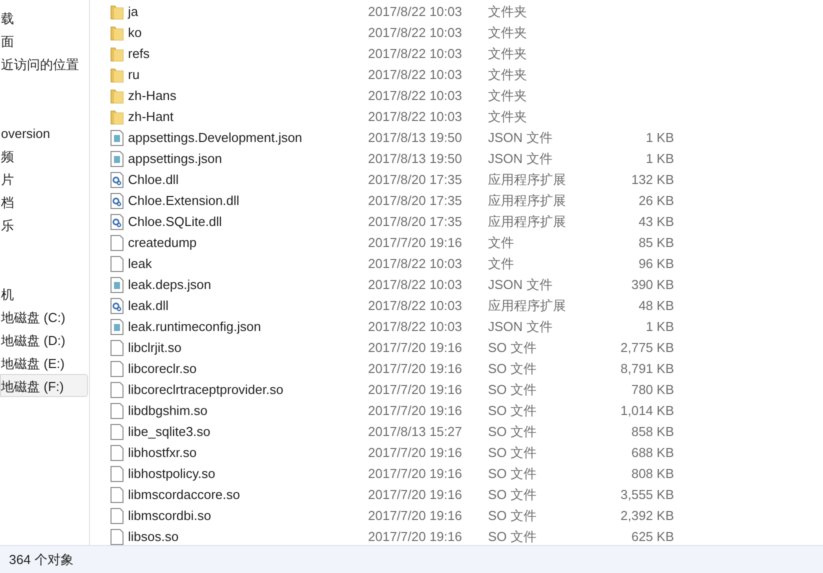 Image resolution: width=823 pixels, height=573 pixels. Describe the element at coordinates (248, 516) in the screenshot. I see `file-name: libmscordbi.so` at that location.